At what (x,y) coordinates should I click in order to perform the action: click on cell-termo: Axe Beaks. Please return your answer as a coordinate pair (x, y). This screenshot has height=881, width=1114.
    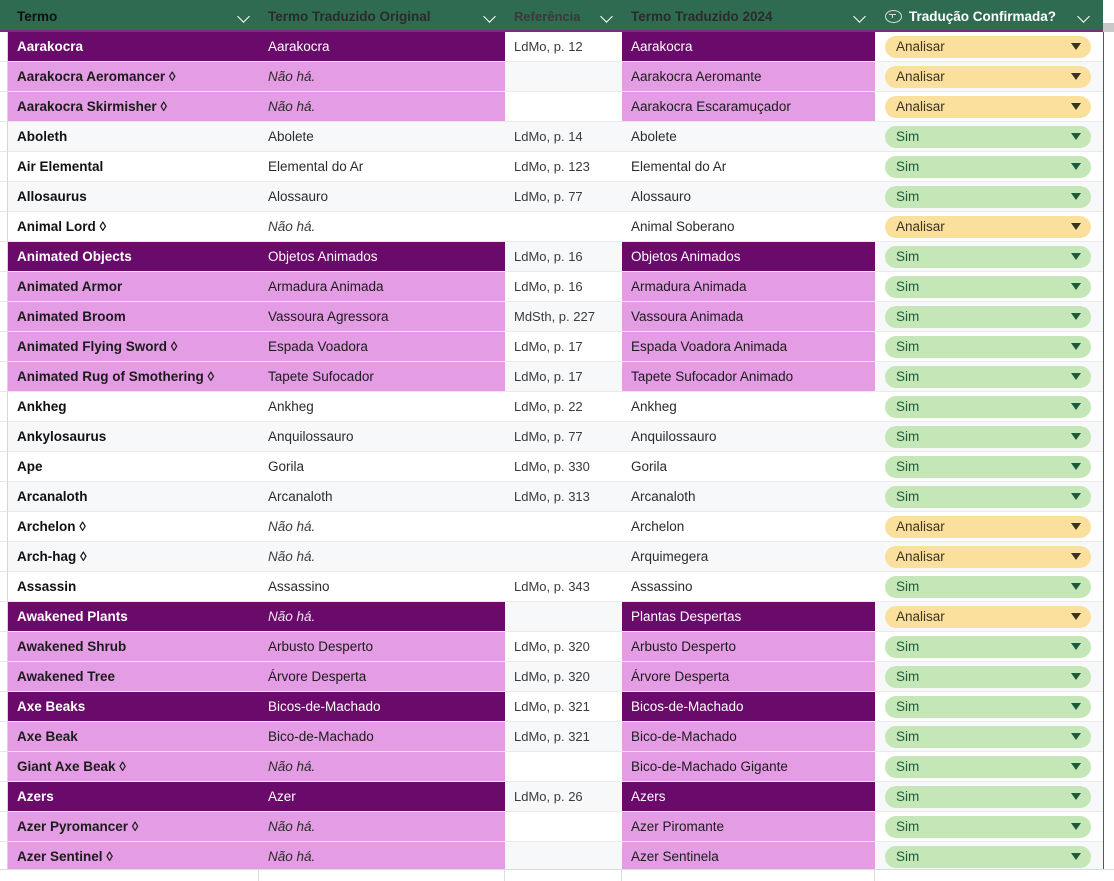
    Looking at the image, I should click on (133, 707).